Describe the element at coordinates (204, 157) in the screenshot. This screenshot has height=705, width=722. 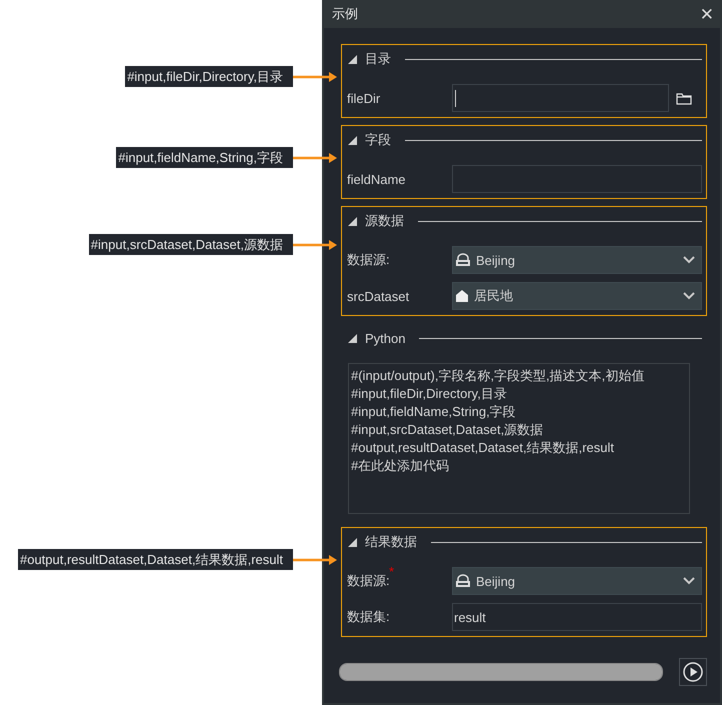
I see `callout-label: #input,fieldName,String,字段` at that location.